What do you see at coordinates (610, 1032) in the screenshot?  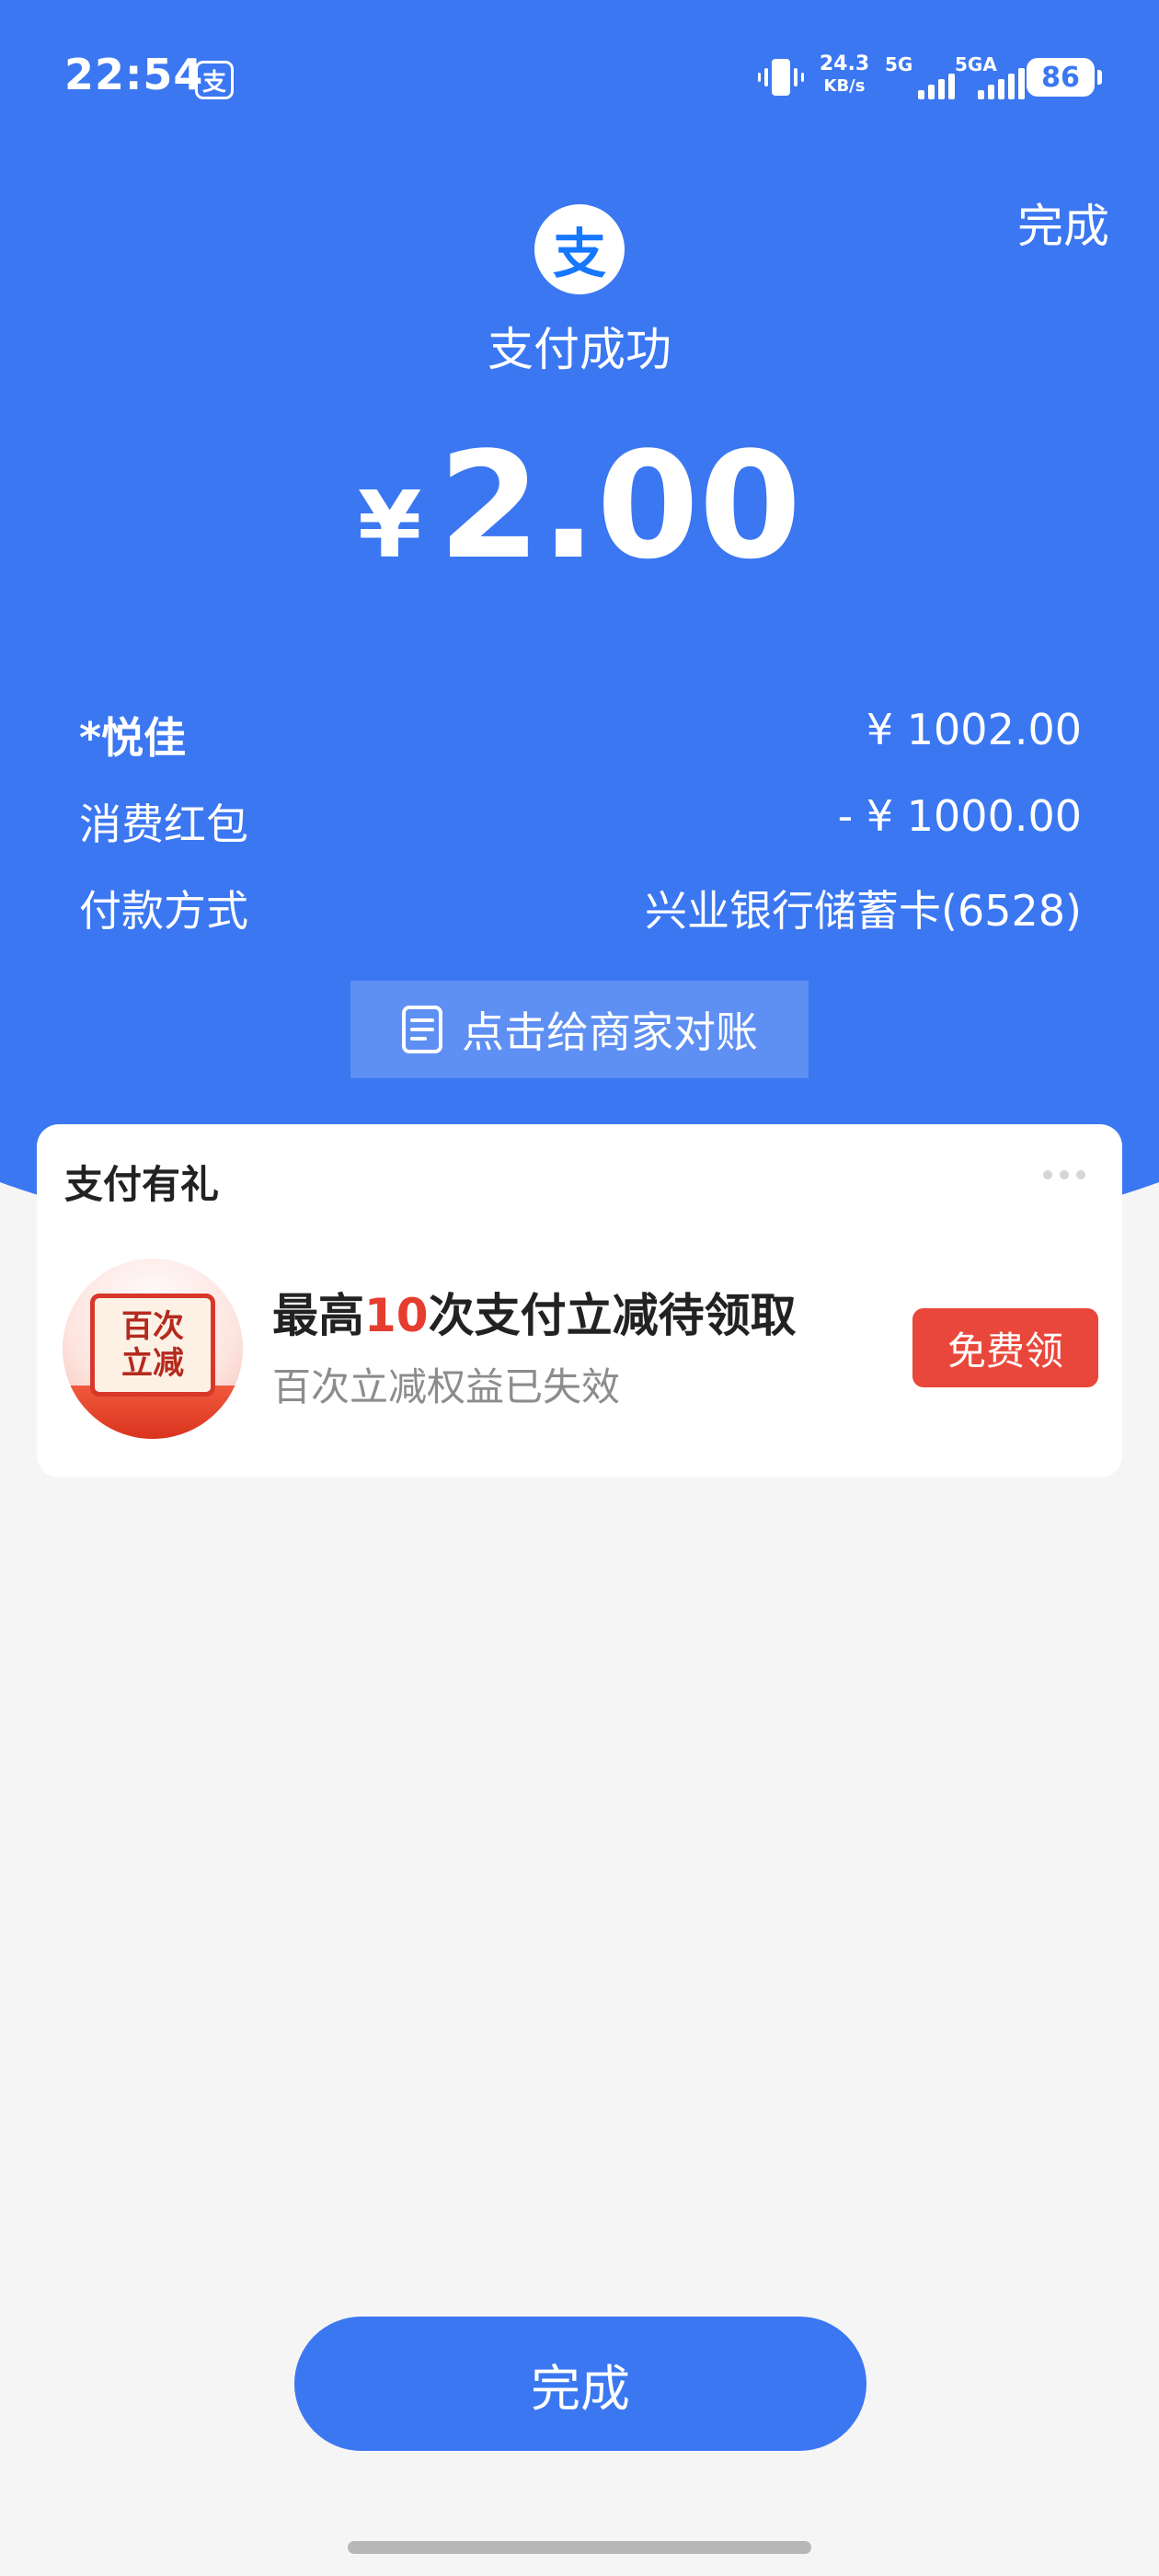 I see `reconcile-label: 点击给商家对账` at bounding box center [610, 1032].